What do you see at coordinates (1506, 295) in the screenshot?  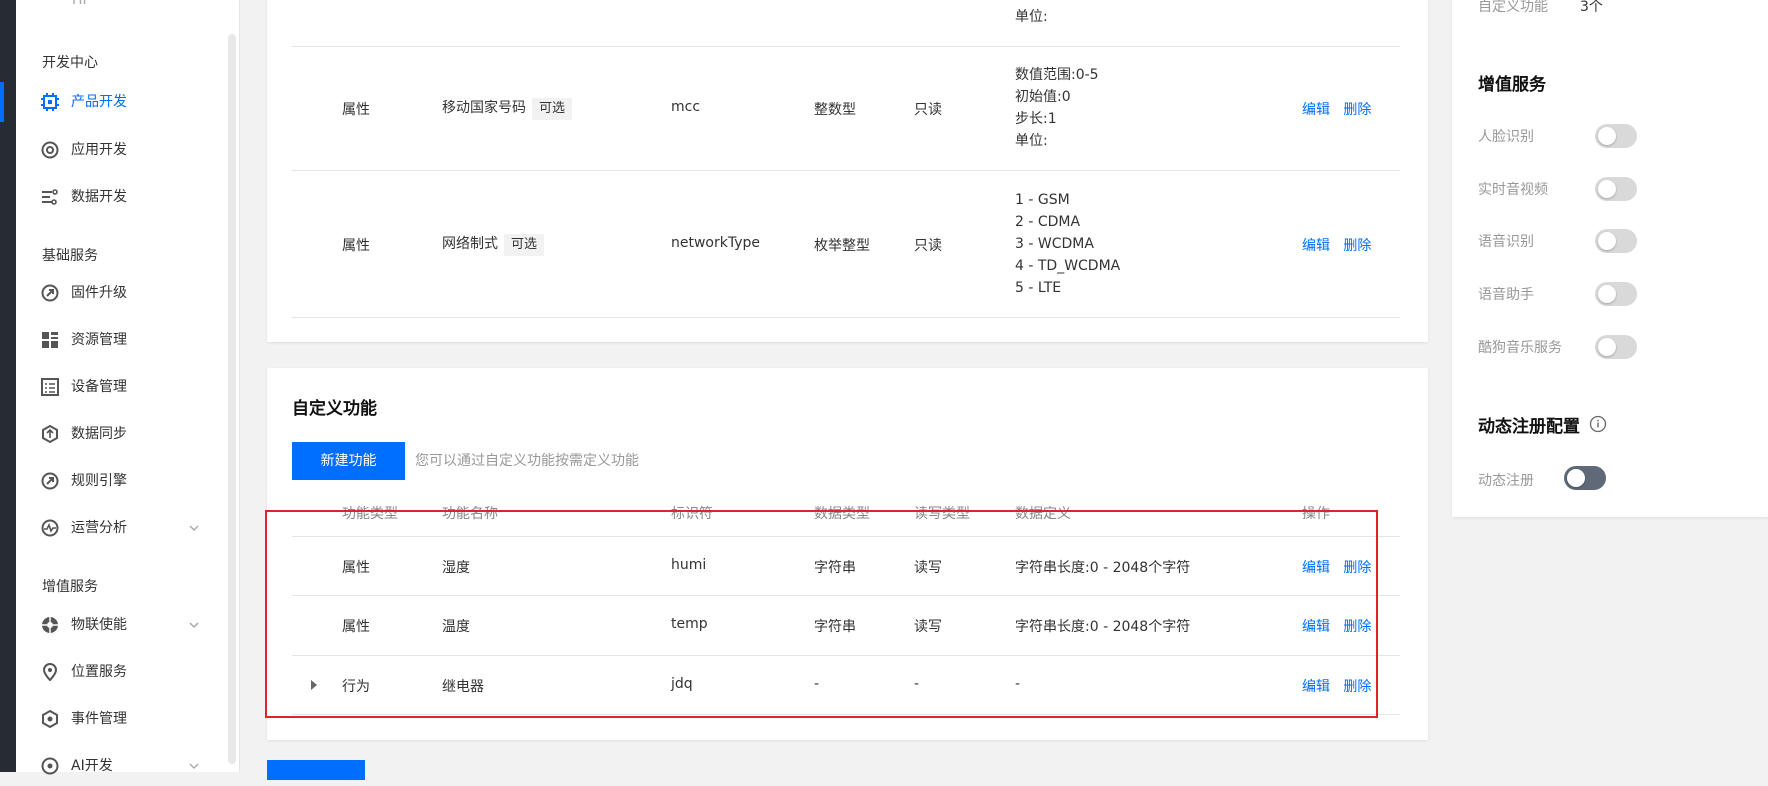 I see `vas-label-assistant: 语音助手` at bounding box center [1506, 295].